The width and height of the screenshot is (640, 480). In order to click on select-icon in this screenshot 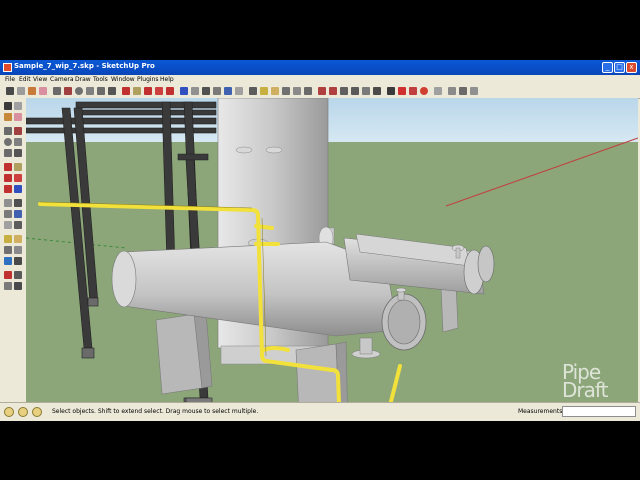, I will do `click(10, 91)`.